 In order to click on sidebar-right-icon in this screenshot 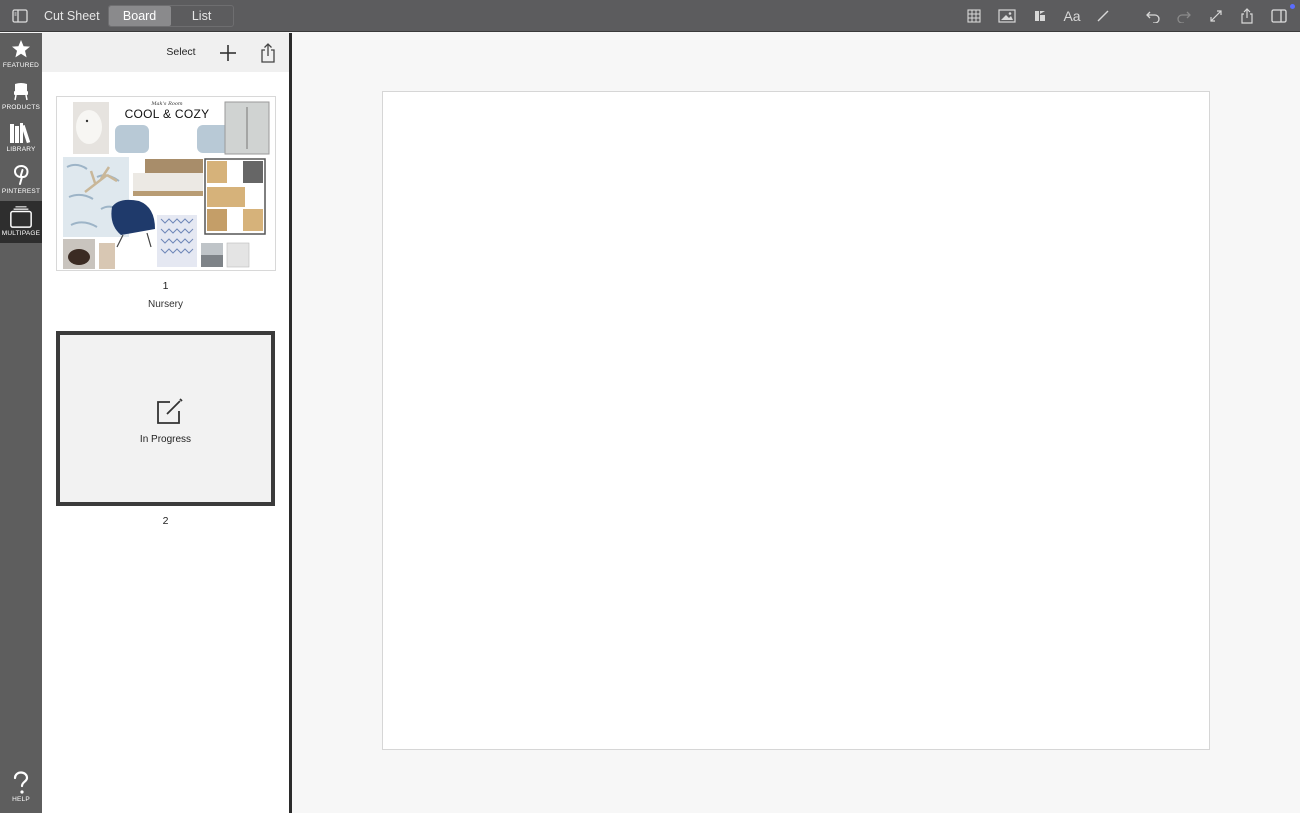, I will do `click(1279, 16)`.